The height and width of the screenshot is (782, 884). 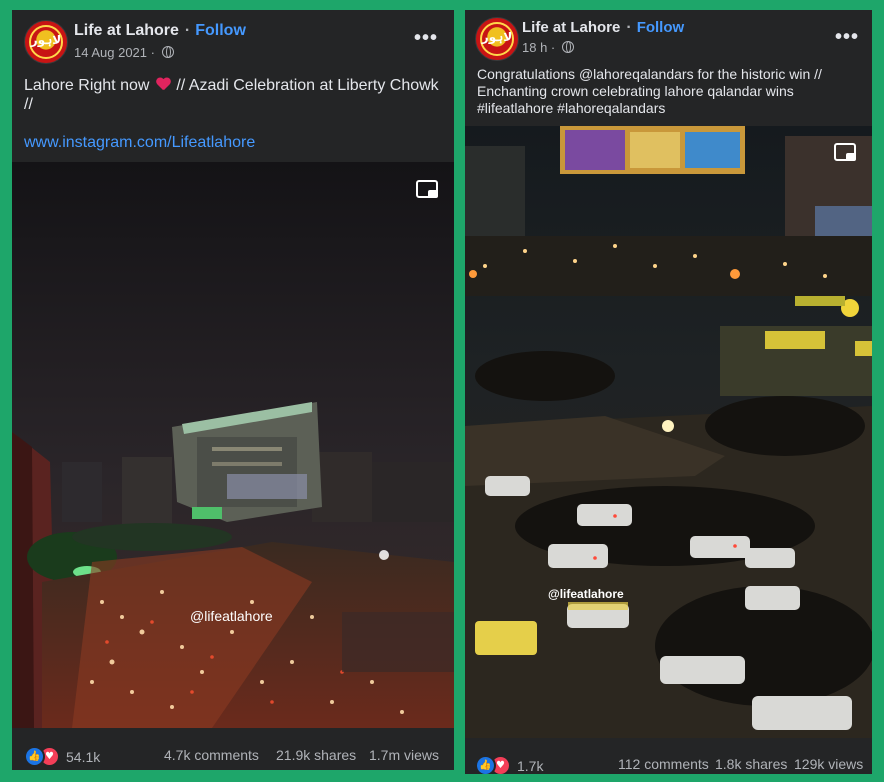 I want to click on shares-count: 21.9k shares, so click(x=316, y=755).